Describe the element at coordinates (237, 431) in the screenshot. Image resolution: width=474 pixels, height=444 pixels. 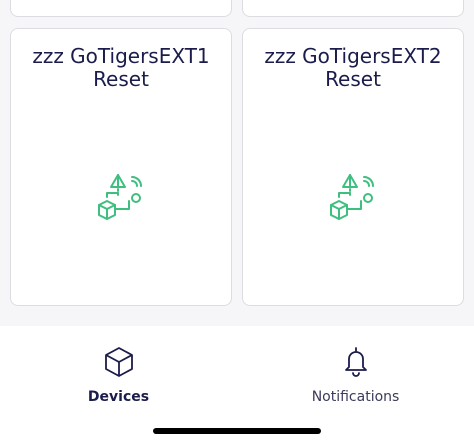
I see `home-indicator` at that location.